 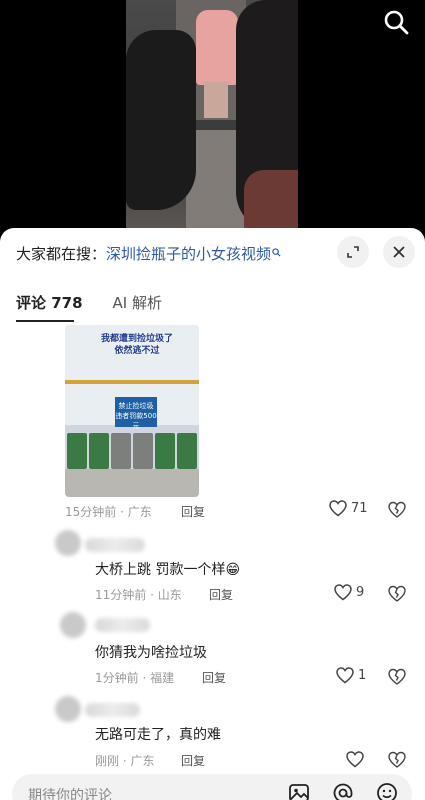 What do you see at coordinates (276, 252) in the screenshot?
I see `small-search-icon` at bounding box center [276, 252].